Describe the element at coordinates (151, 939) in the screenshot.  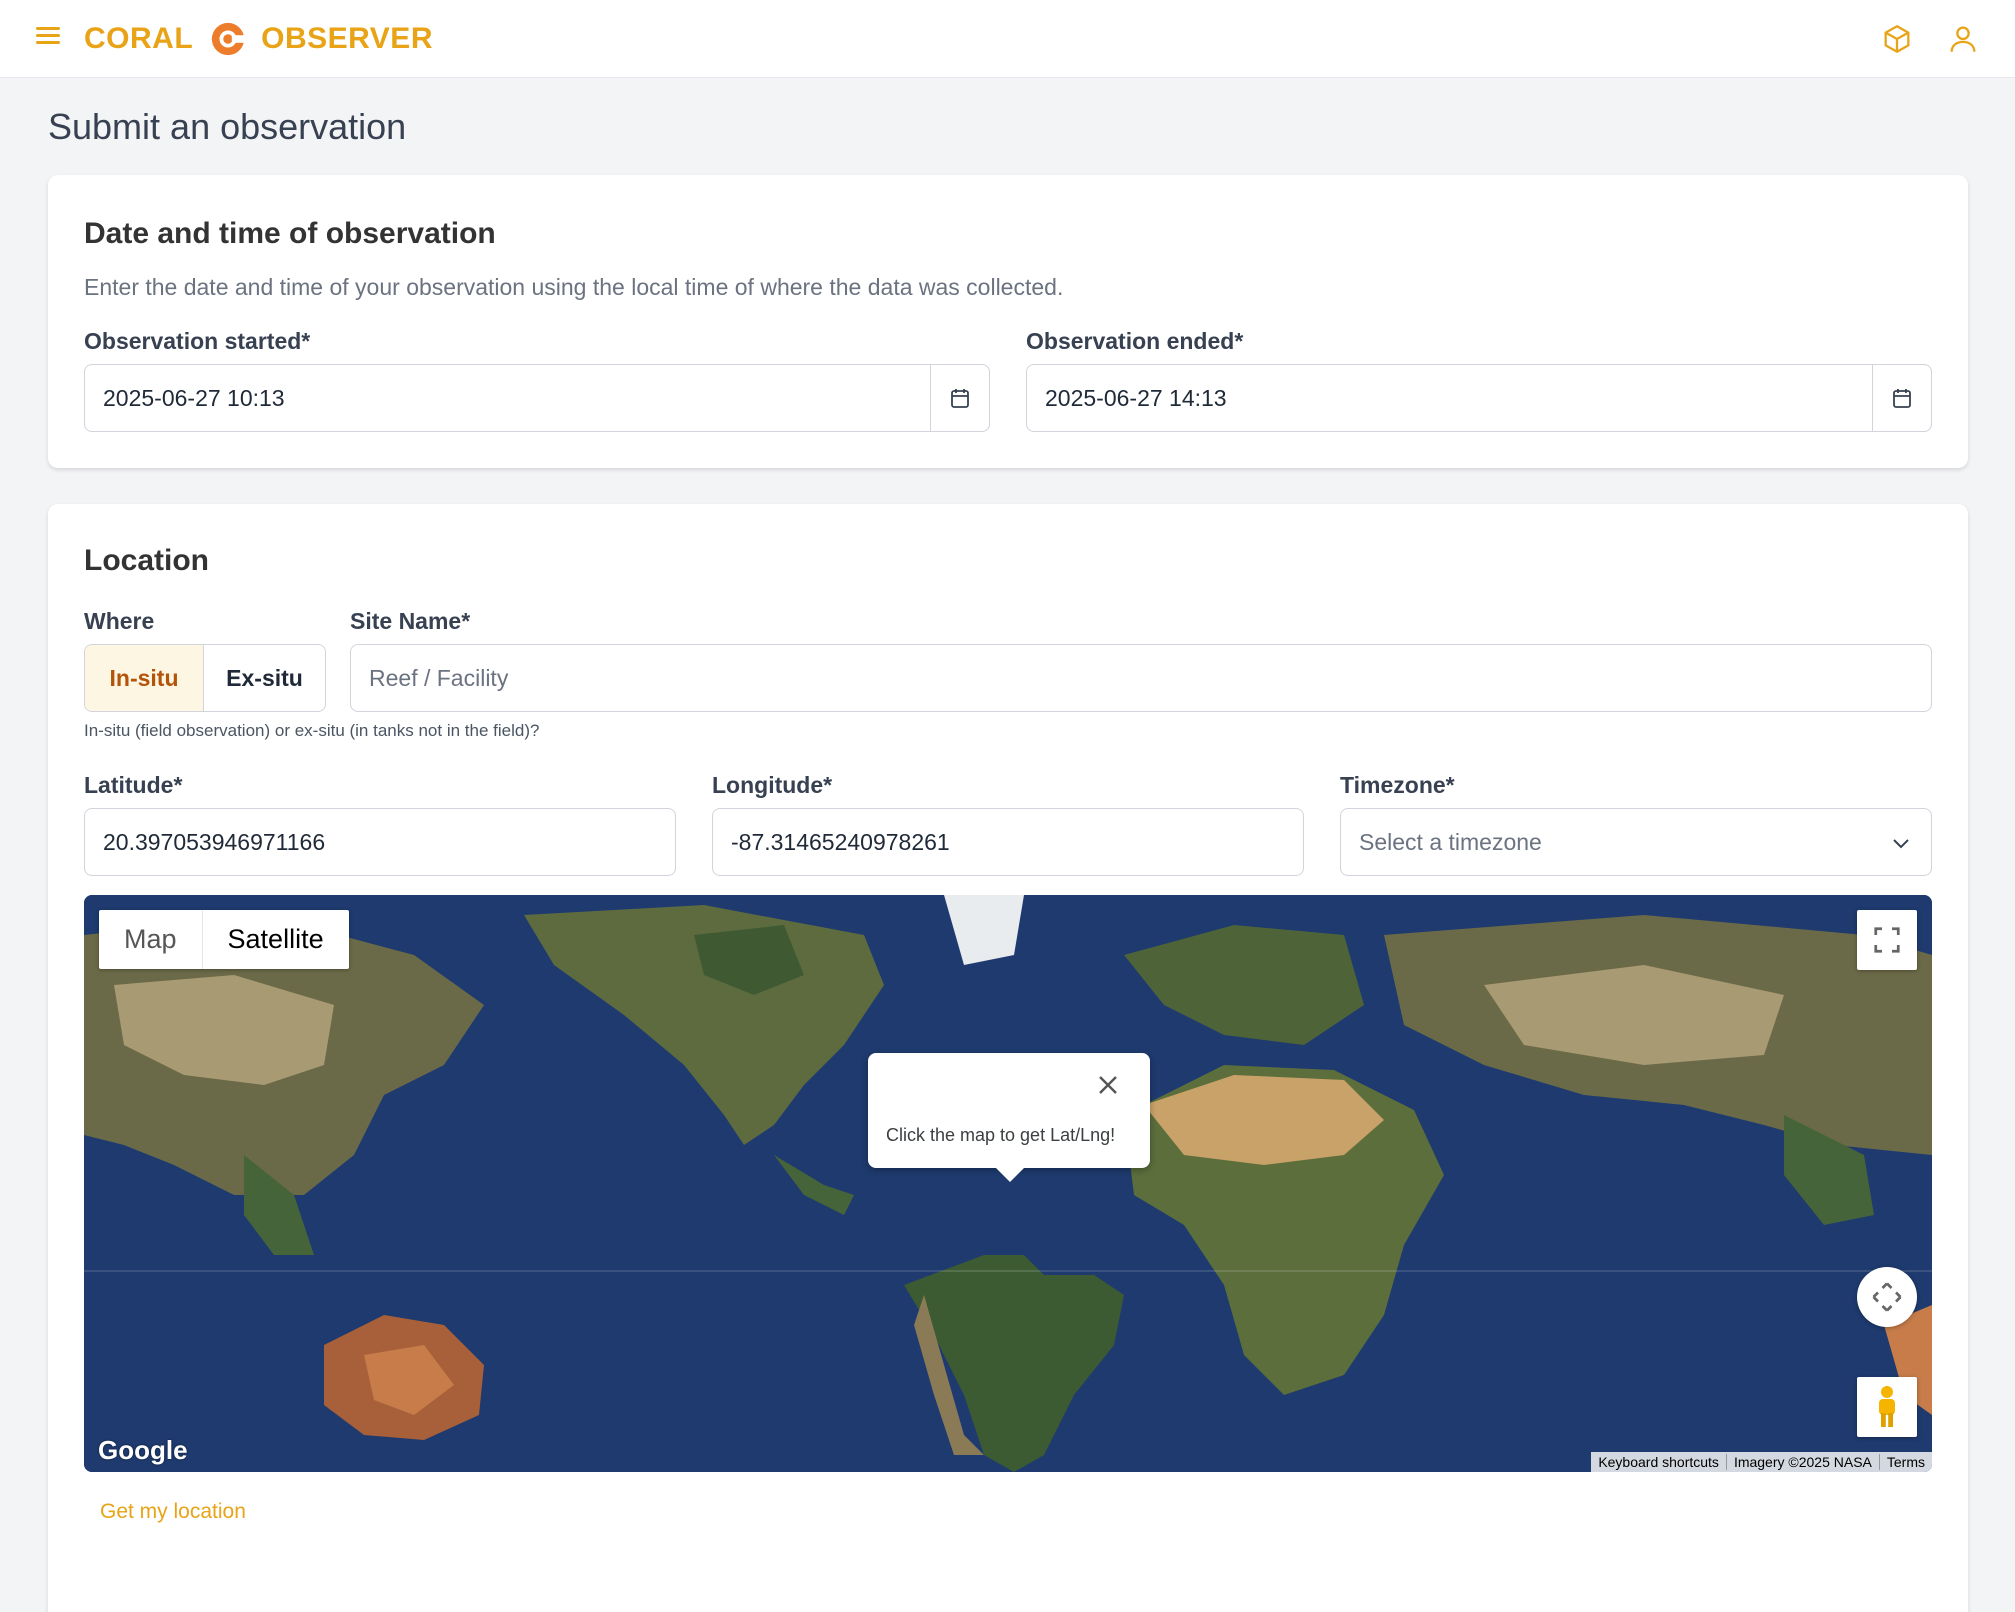
I see `map-type-map-button: Map` at that location.